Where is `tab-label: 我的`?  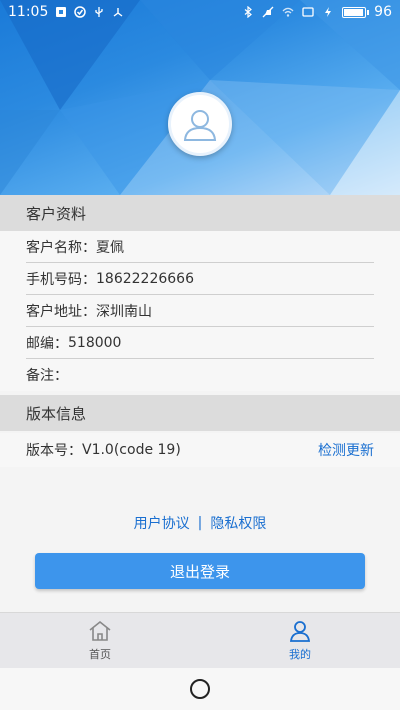
tab-label: 我的 is located at coordinates (300, 654).